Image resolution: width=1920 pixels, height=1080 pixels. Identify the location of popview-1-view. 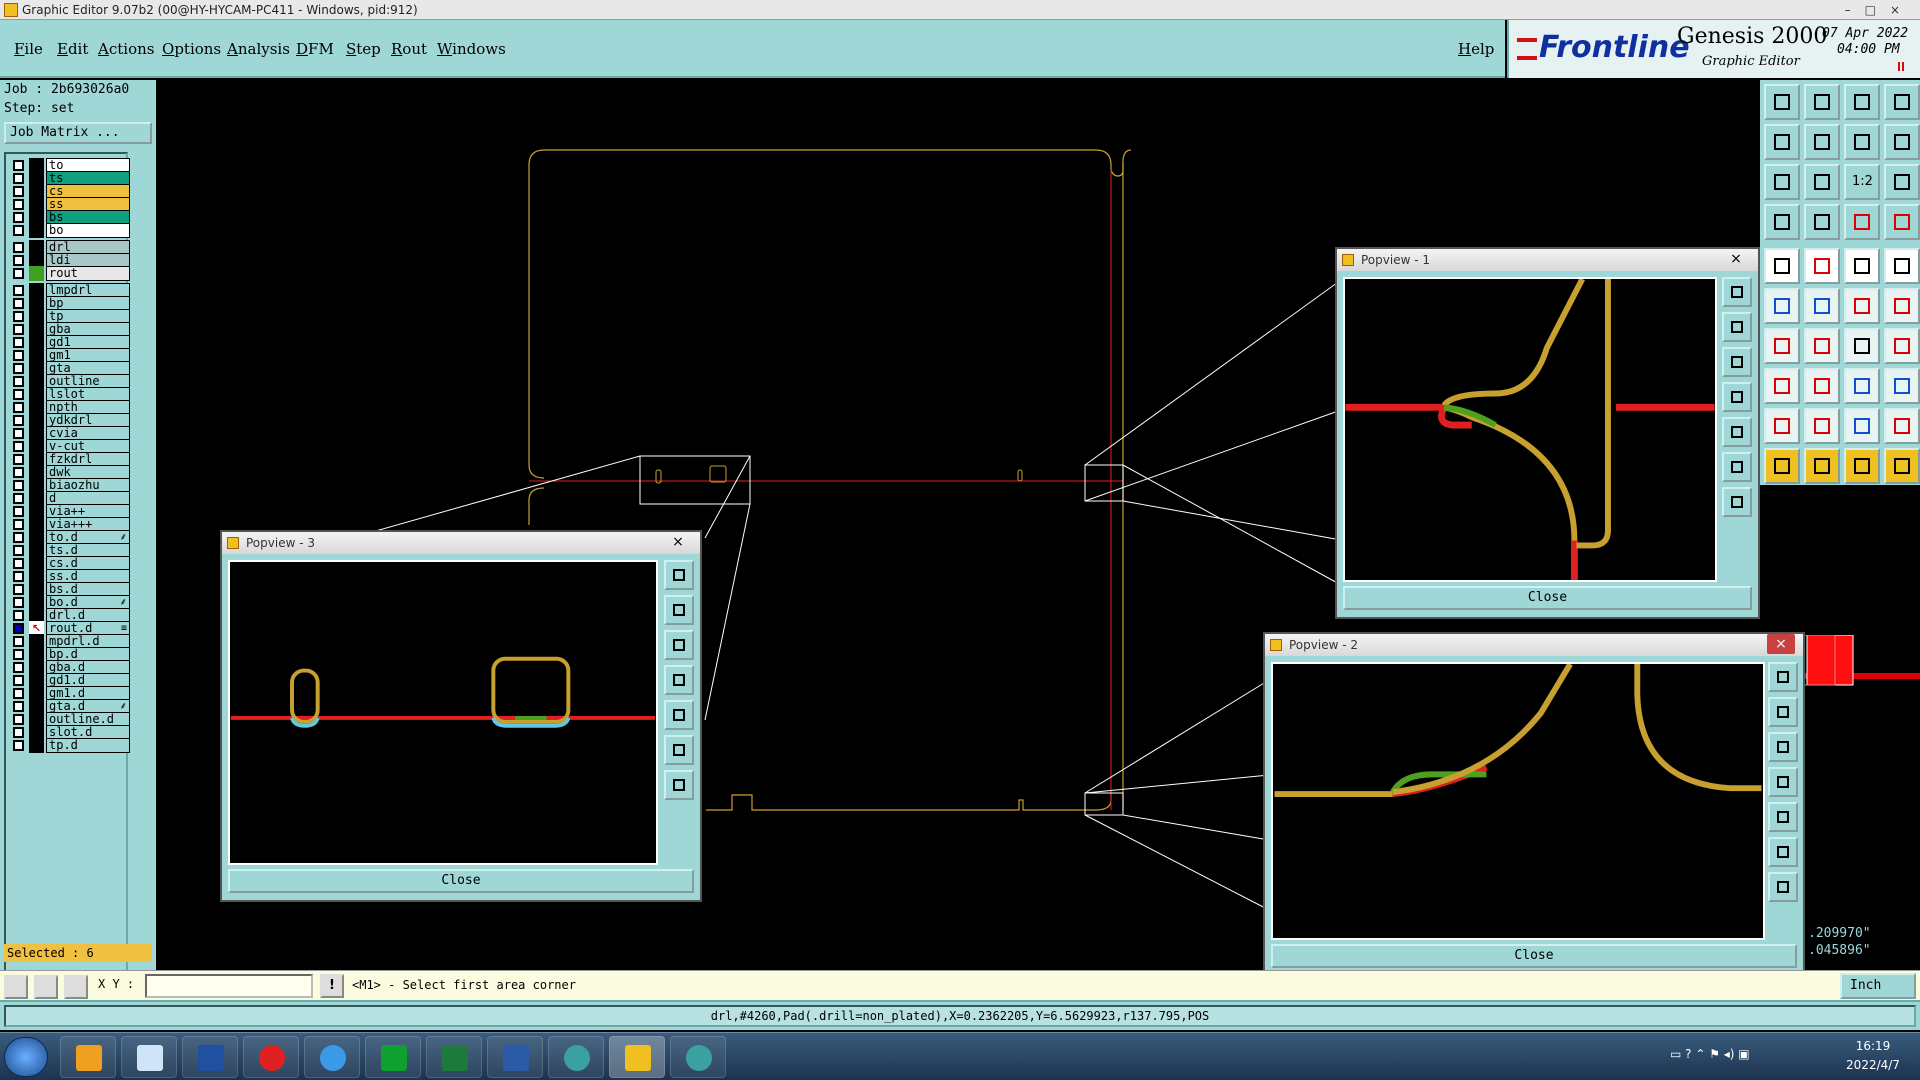
(1530, 429).